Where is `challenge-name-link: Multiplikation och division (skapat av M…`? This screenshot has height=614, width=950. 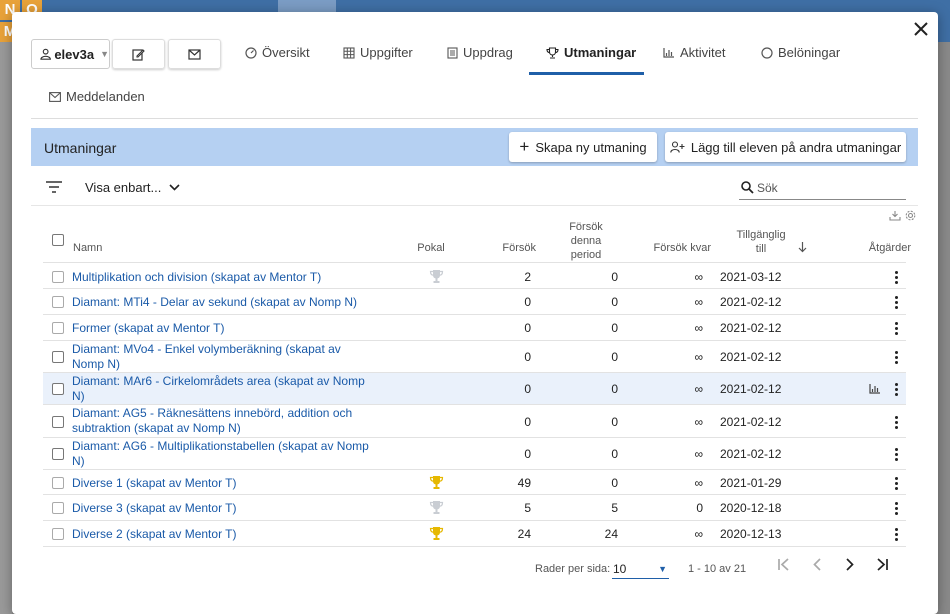 challenge-name-link: Multiplikation och division (skapat av M… is located at coordinates (242, 277).